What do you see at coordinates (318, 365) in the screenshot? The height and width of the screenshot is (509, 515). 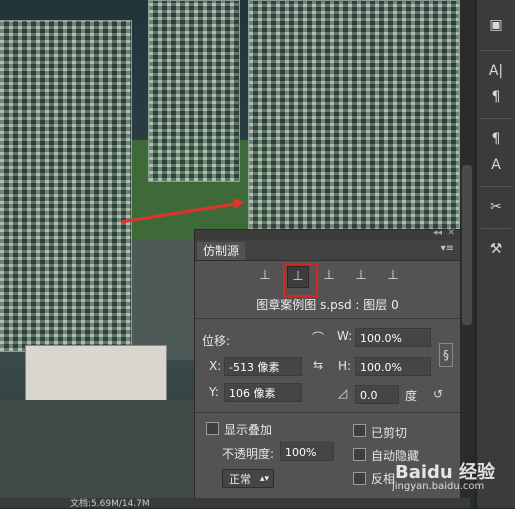 I see `swap-icon: ⇆` at bounding box center [318, 365].